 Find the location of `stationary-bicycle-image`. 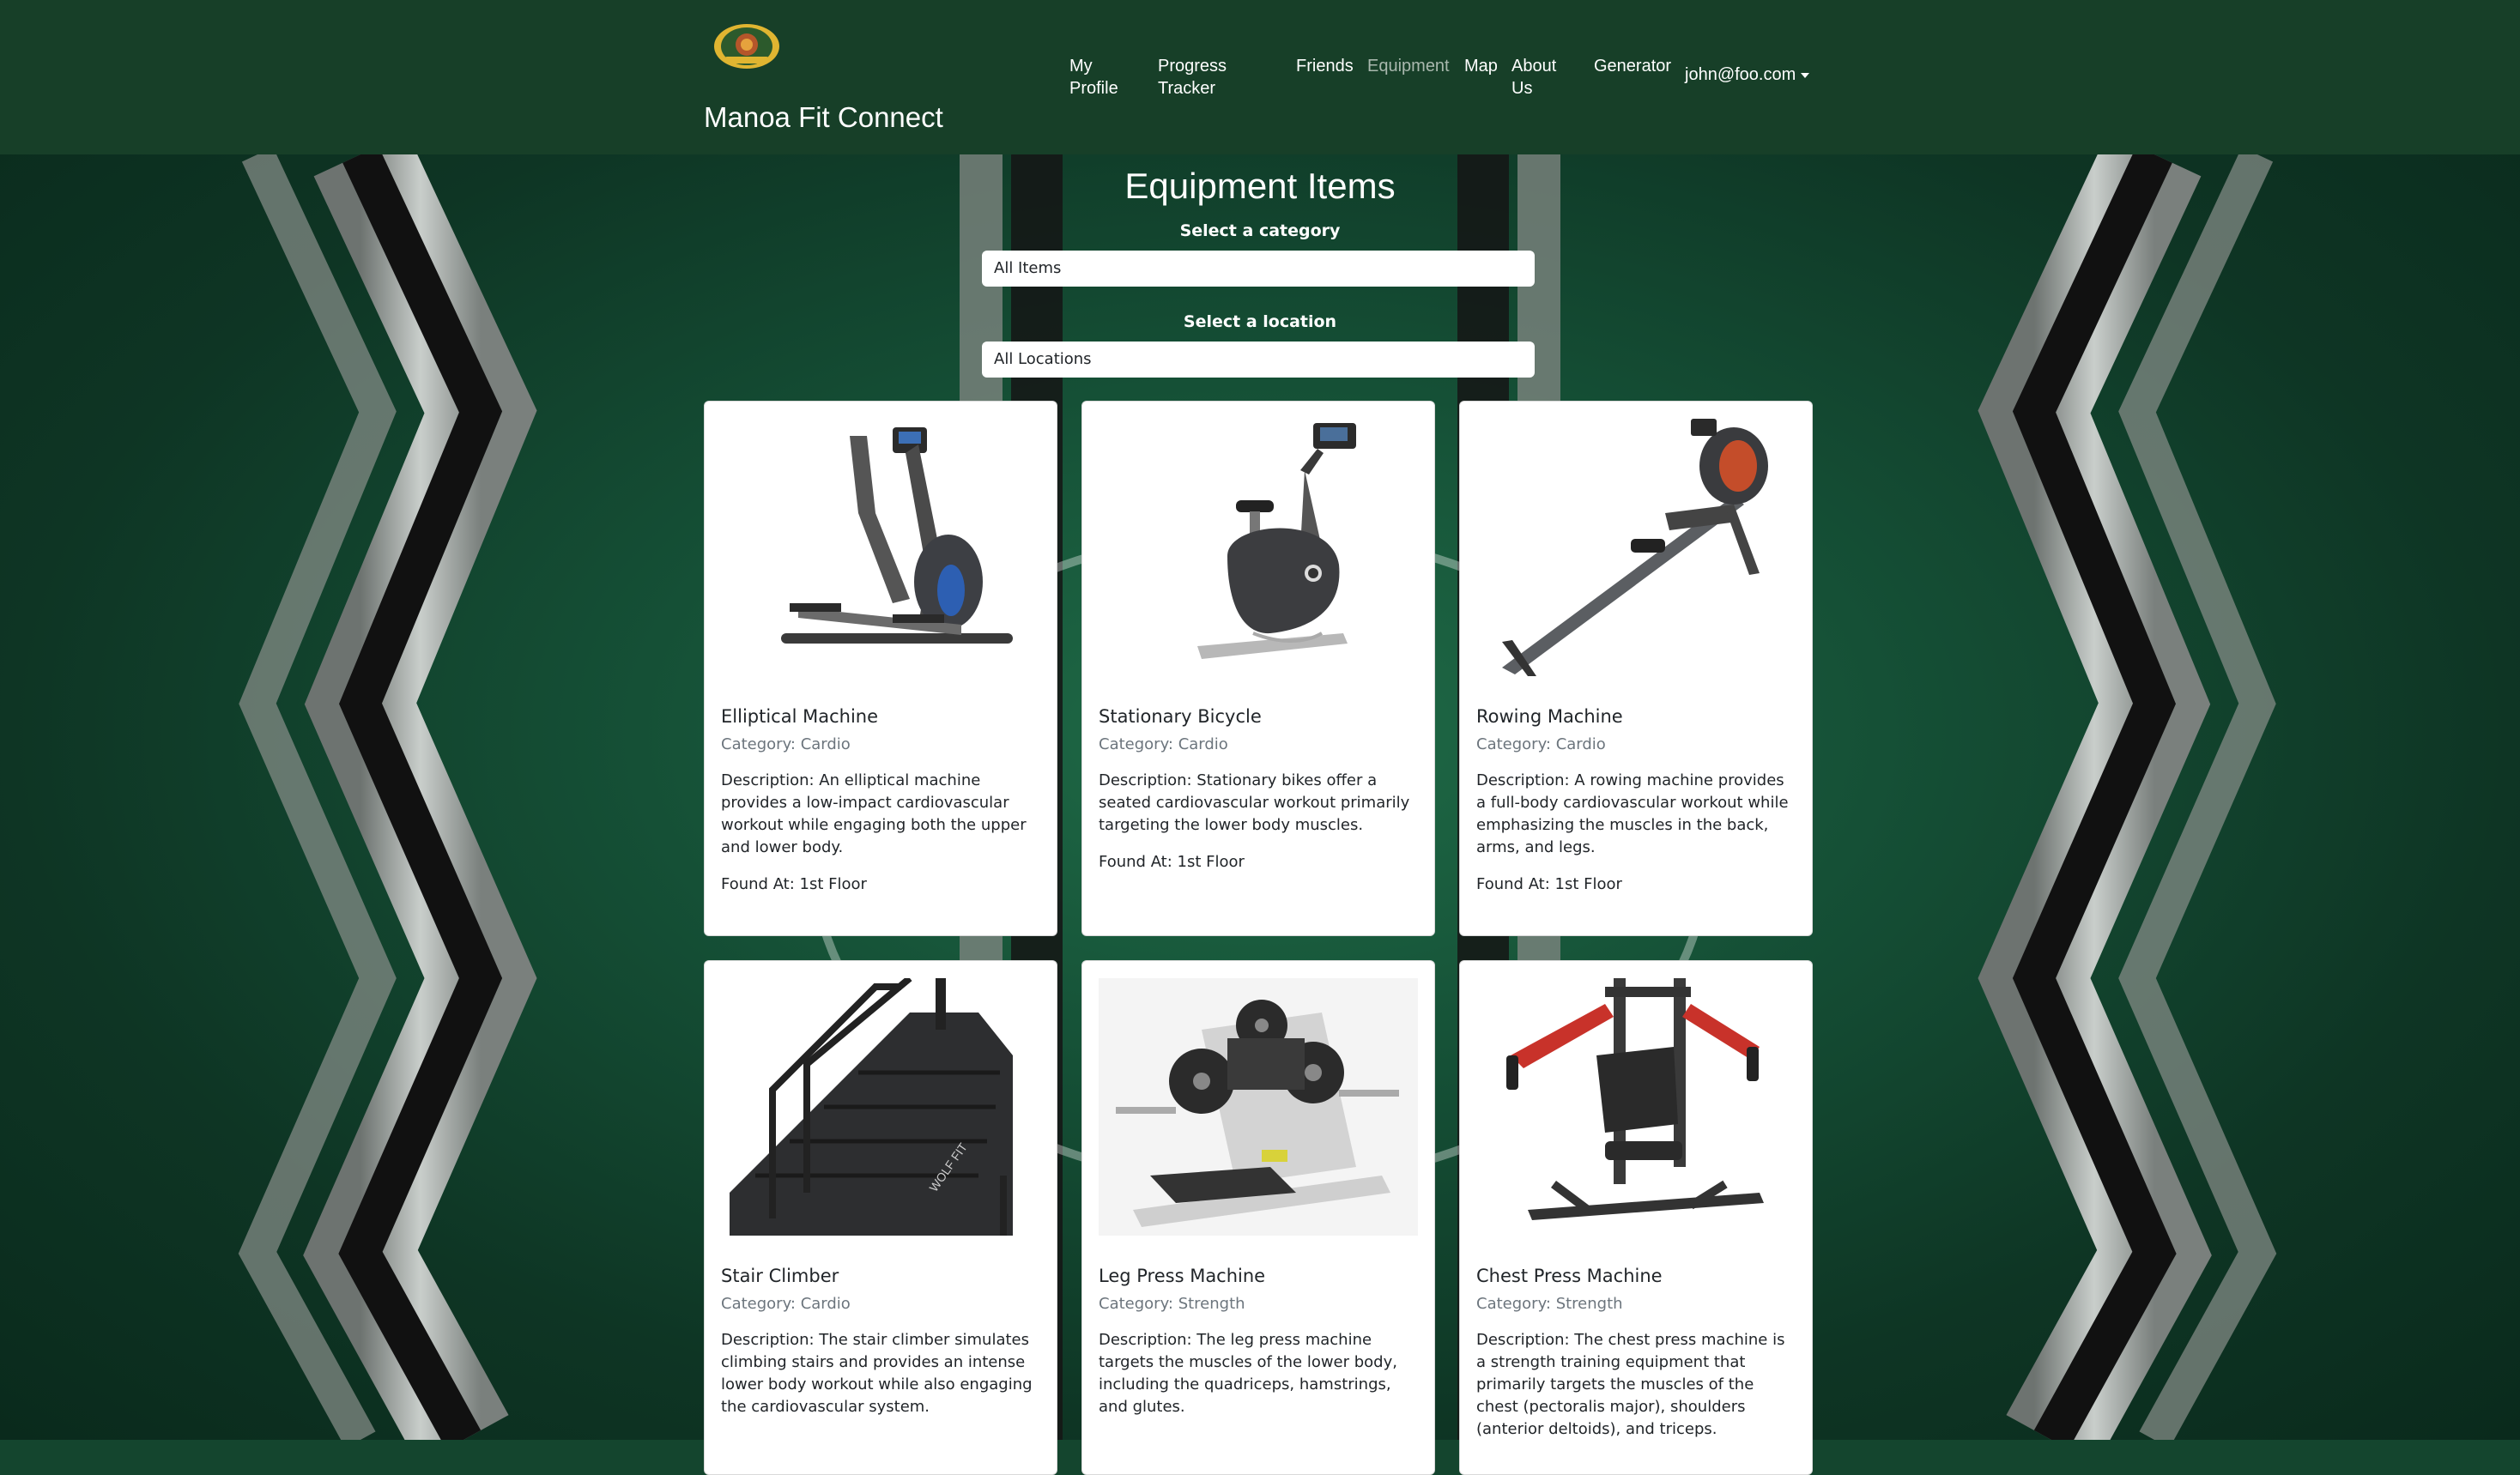

stationary-bicycle-image is located at coordinates (1259, 548).